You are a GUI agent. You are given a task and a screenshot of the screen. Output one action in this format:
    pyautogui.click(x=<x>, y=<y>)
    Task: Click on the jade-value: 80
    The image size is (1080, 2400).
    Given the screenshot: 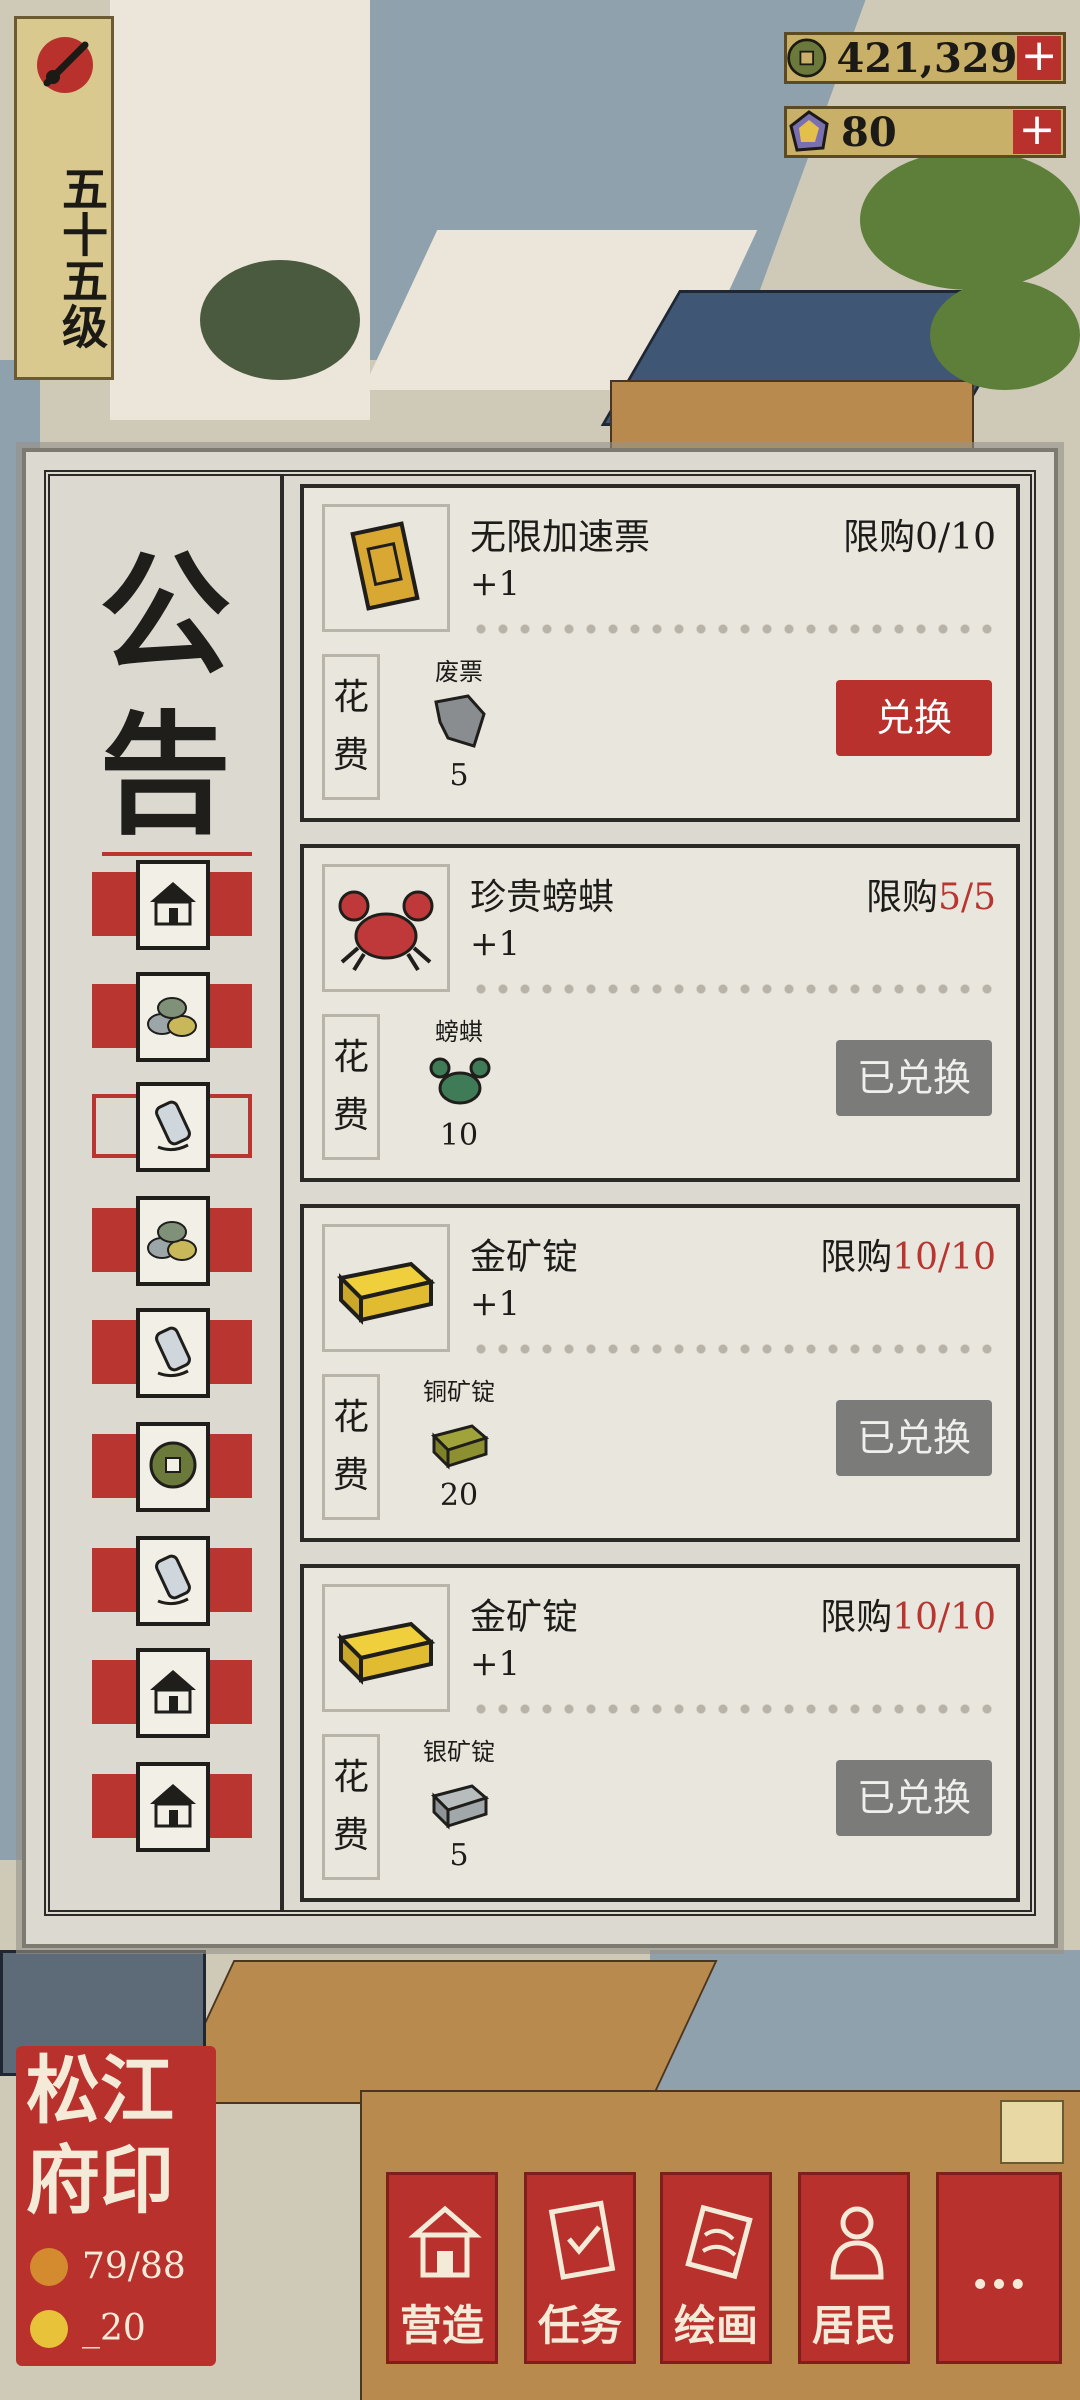 What is the action you would take?
    pyautogui.click(x=869, y=132)
    